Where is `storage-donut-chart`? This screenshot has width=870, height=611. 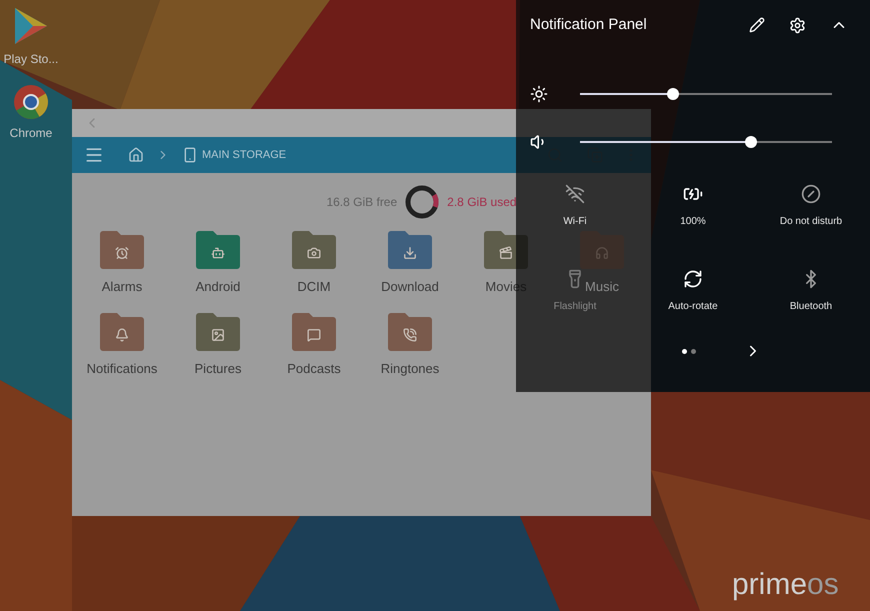
storage-donut-chart is located at coordinates (422, 202).